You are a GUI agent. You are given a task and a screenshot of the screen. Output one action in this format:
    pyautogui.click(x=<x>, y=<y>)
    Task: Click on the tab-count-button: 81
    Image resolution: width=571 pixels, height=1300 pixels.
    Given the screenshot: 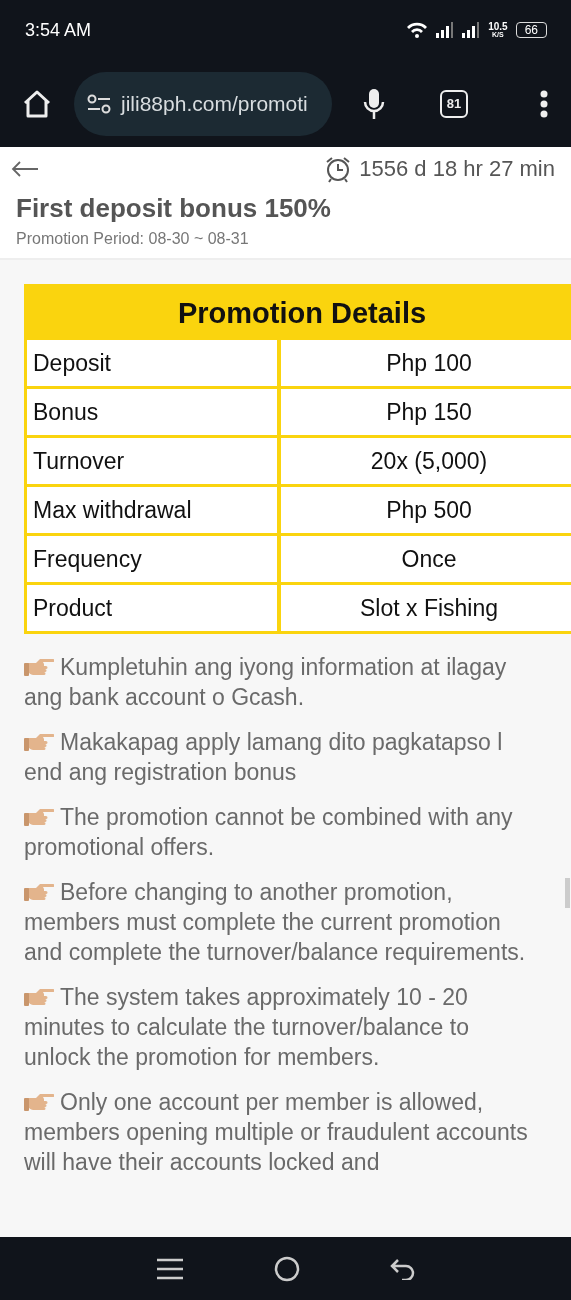 What is the action you would take?
    pyautogui.click(x=454, y=103)
    